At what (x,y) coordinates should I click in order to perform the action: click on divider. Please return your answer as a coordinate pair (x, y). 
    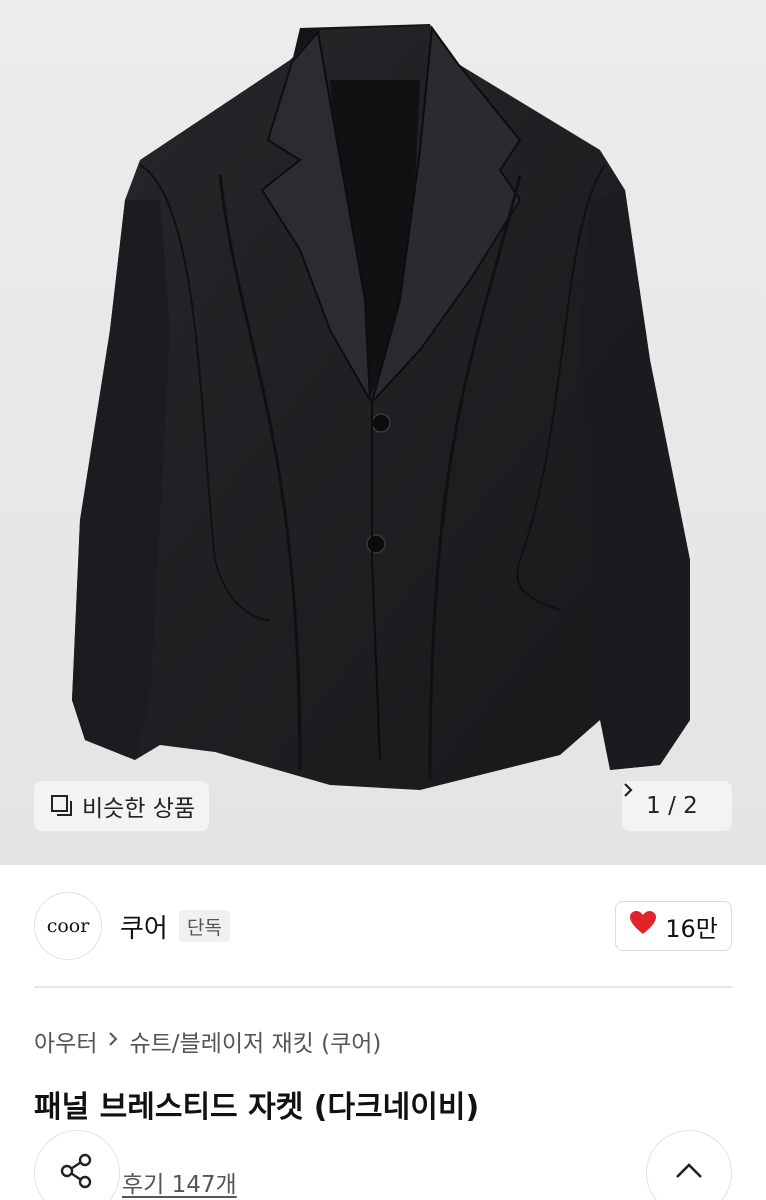
    Looking at the image, I should click on (383, 987).